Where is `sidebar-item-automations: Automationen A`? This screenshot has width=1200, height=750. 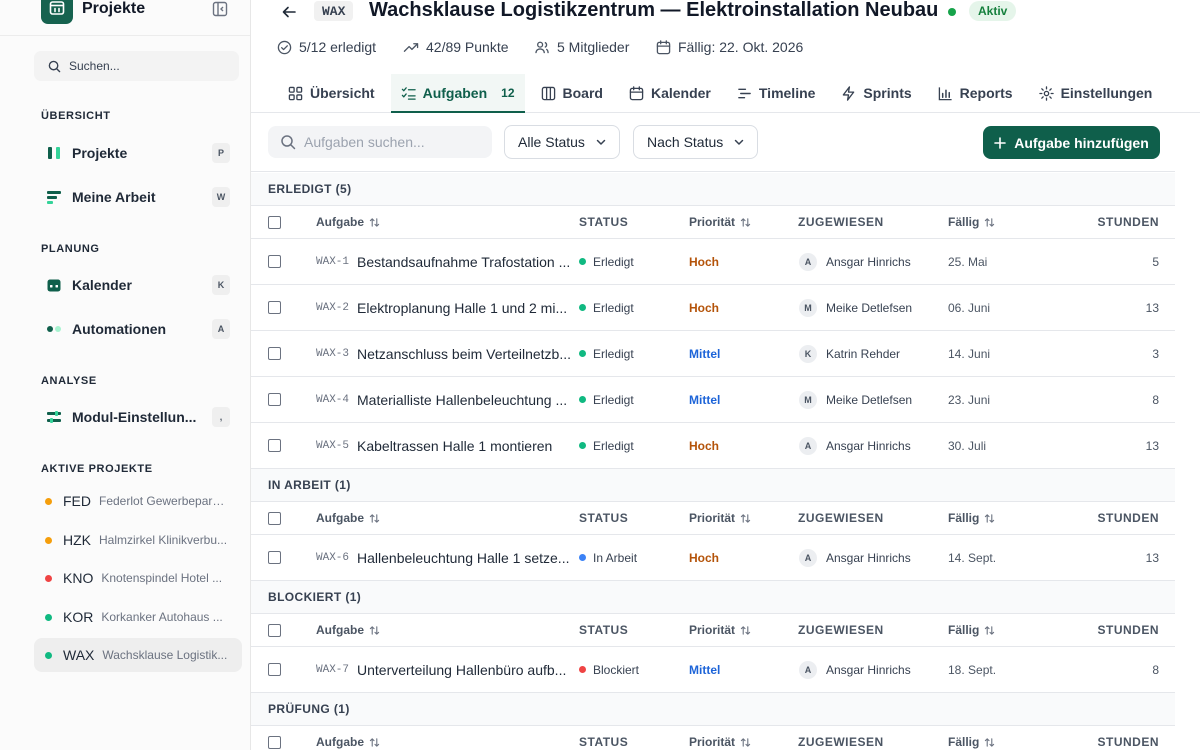 sidebar-item-automations: Automationen A is located at coordinates (132, 329).